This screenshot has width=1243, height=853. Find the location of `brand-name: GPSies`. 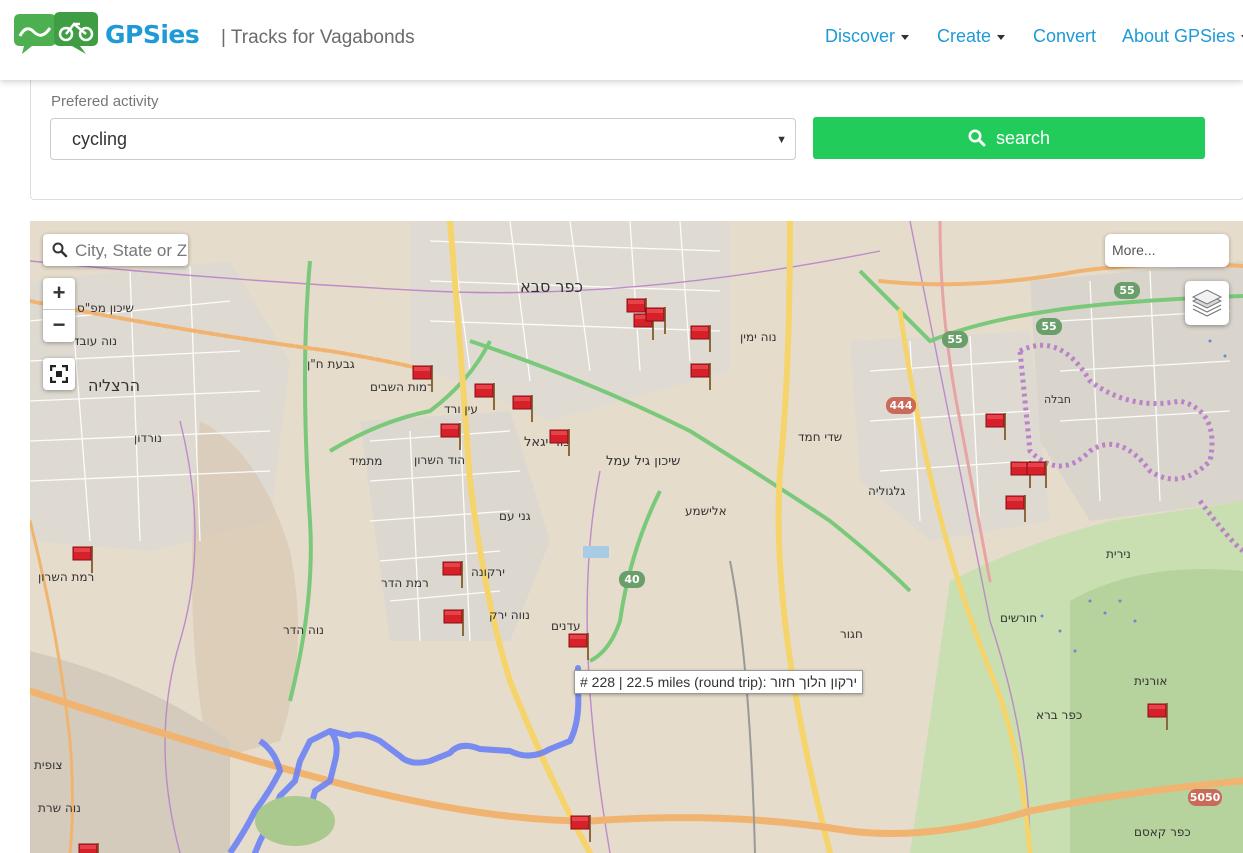

brand-name: GPSies is located at coordinates (152, 34).